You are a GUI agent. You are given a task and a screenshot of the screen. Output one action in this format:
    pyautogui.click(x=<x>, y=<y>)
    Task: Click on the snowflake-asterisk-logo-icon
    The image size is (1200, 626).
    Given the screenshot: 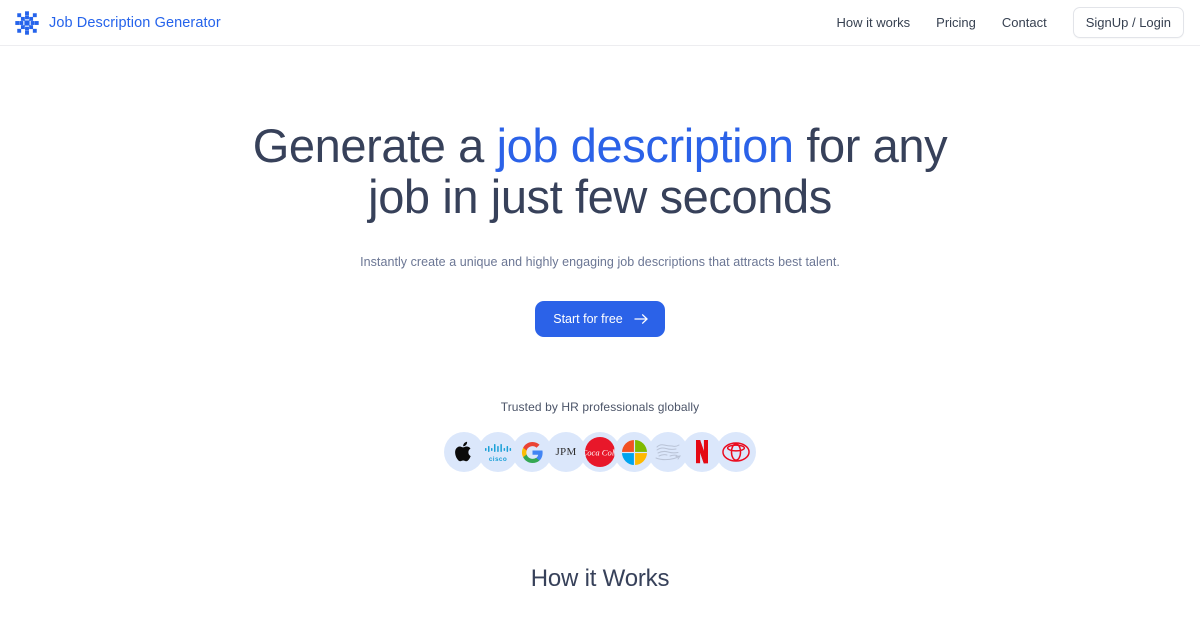 What is the action you would take?
    pyautogui.click(x=27, y=23)
    